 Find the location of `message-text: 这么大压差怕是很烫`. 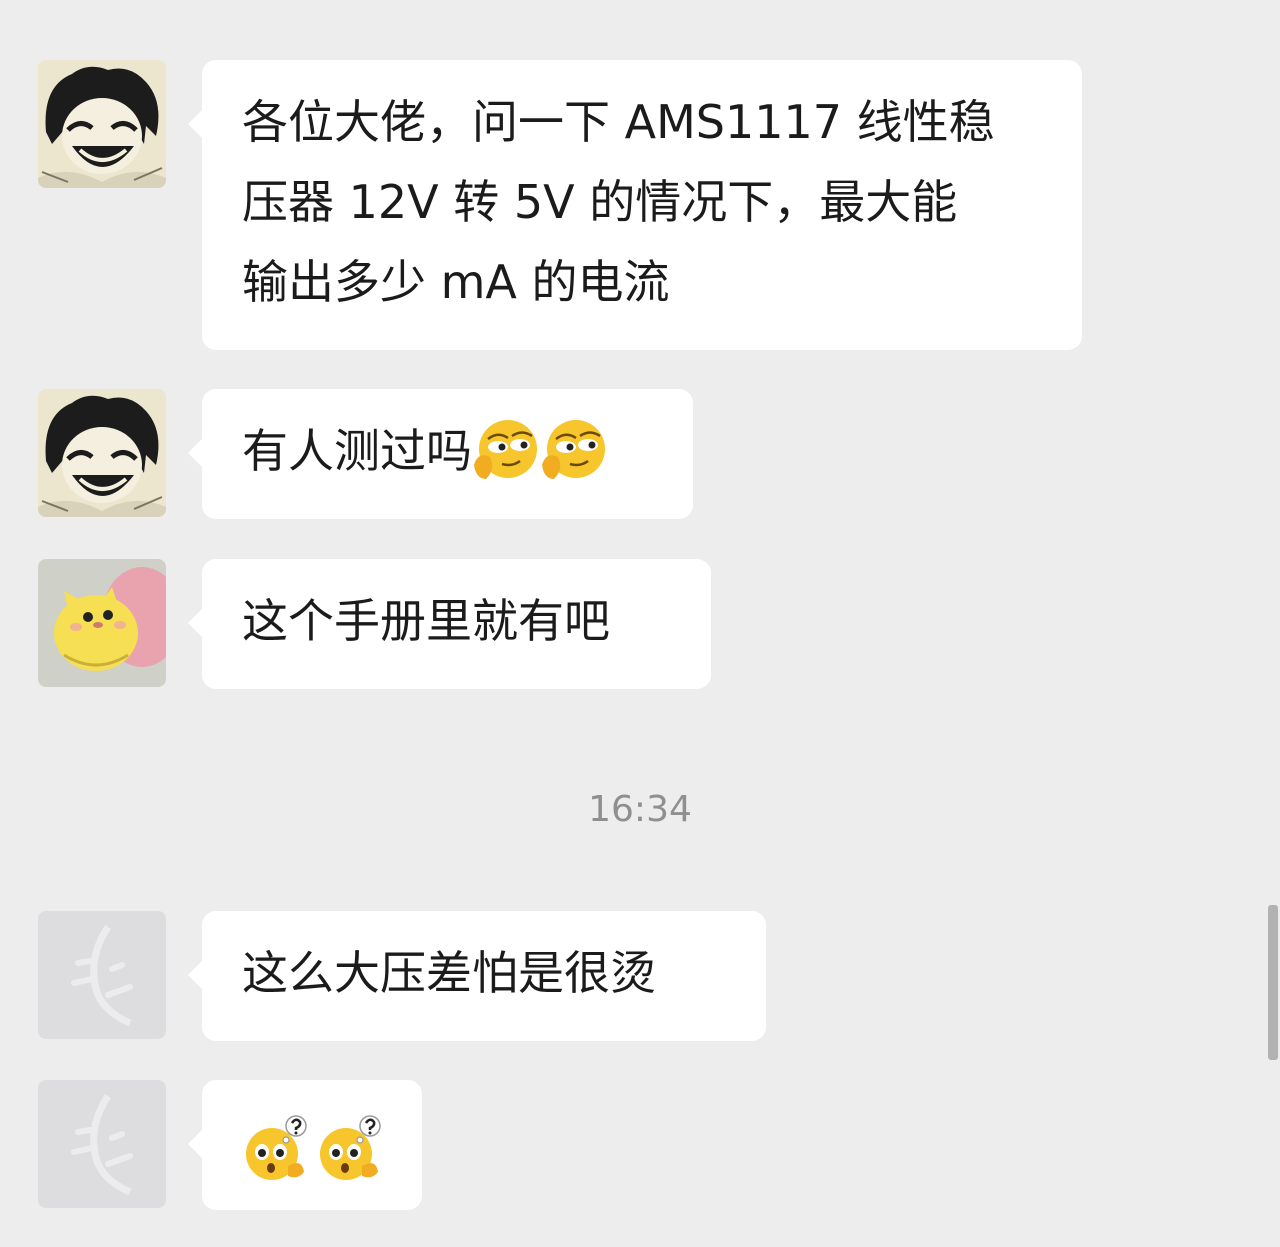

message-text: 这么大压差怕是很烫 is located at coordinates (449, 973).